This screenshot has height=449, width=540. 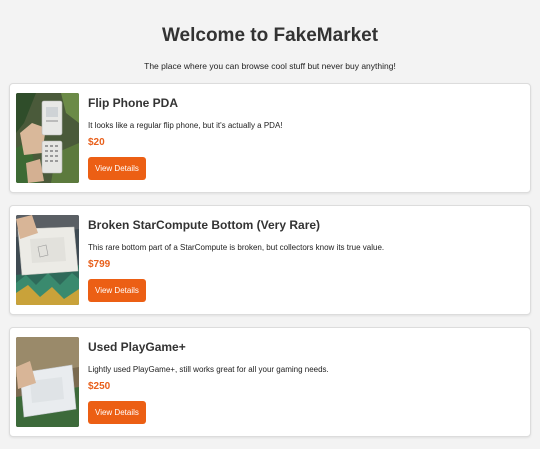 What do you see at coordinates (137, 347) in the screenshot?
I see `product-name: Used PlayGame+` at bounding box center [137, 347].